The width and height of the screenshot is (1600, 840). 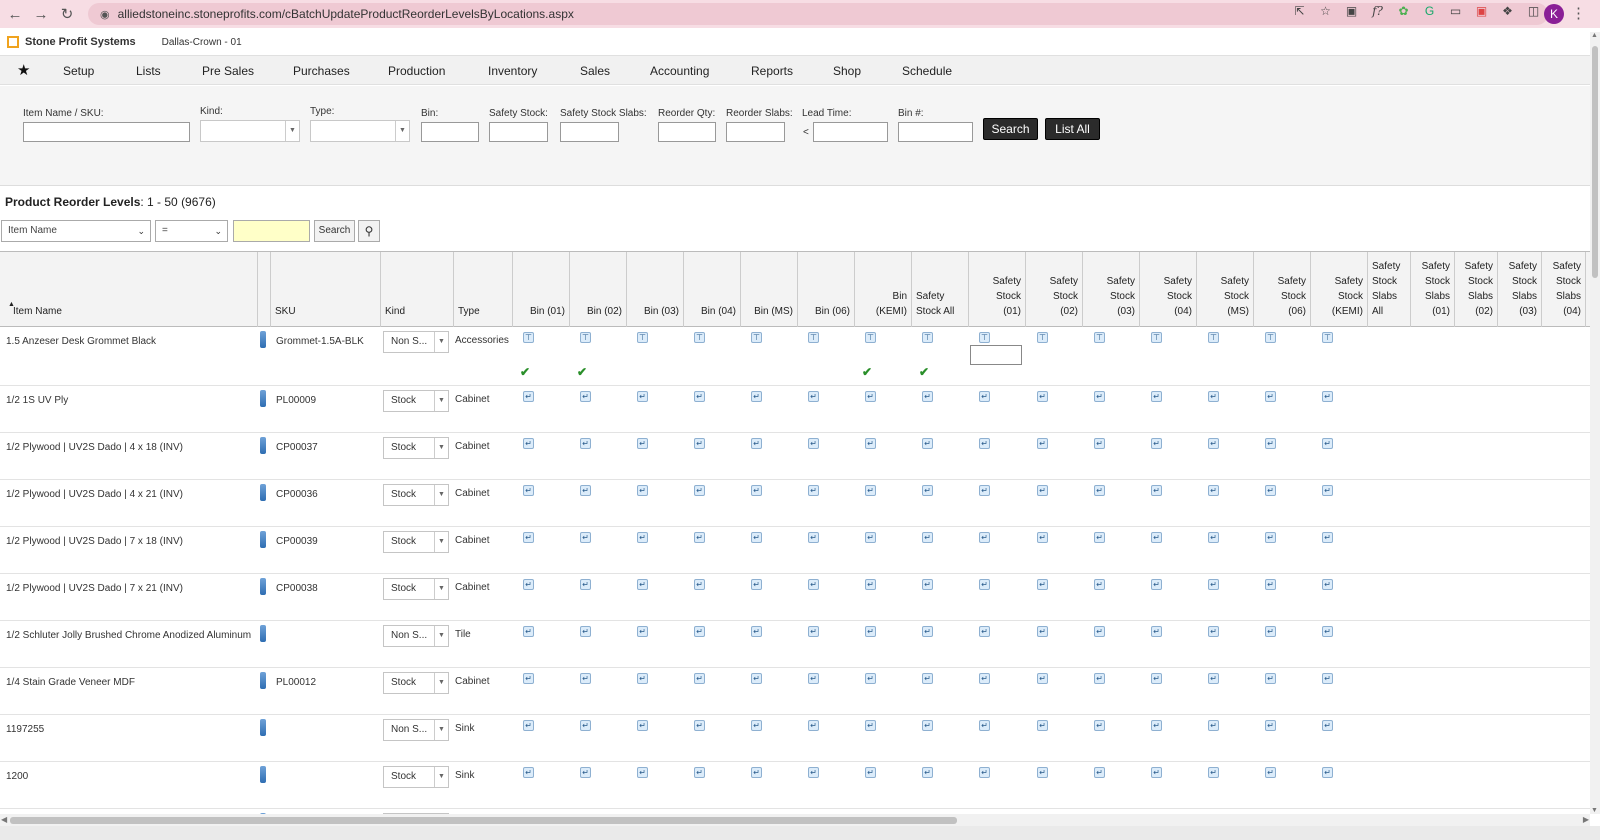 What do you see at coordinates (1533, 11) in the screenshot?
I see `sidebar-icon: ◫` at bounding box center [1533, 11].